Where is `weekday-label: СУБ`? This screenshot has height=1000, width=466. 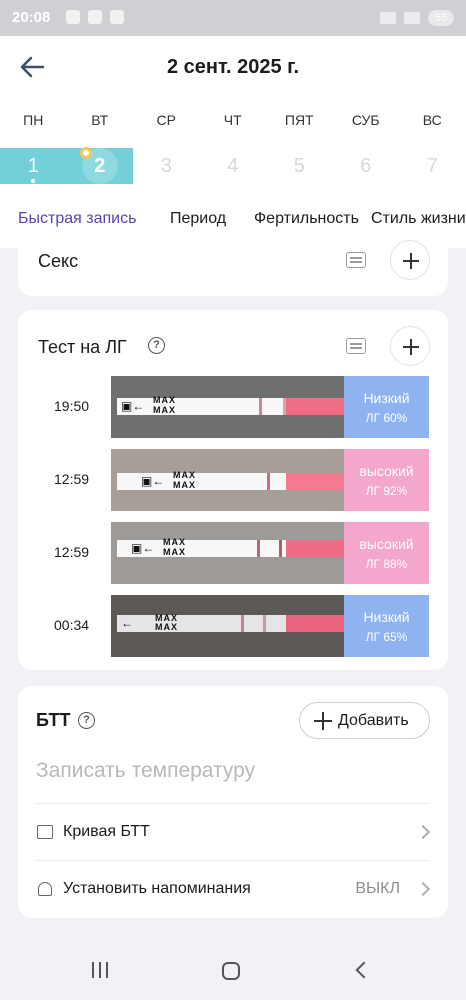
weekday-label: СУБ is located at coordinates (365, 120).